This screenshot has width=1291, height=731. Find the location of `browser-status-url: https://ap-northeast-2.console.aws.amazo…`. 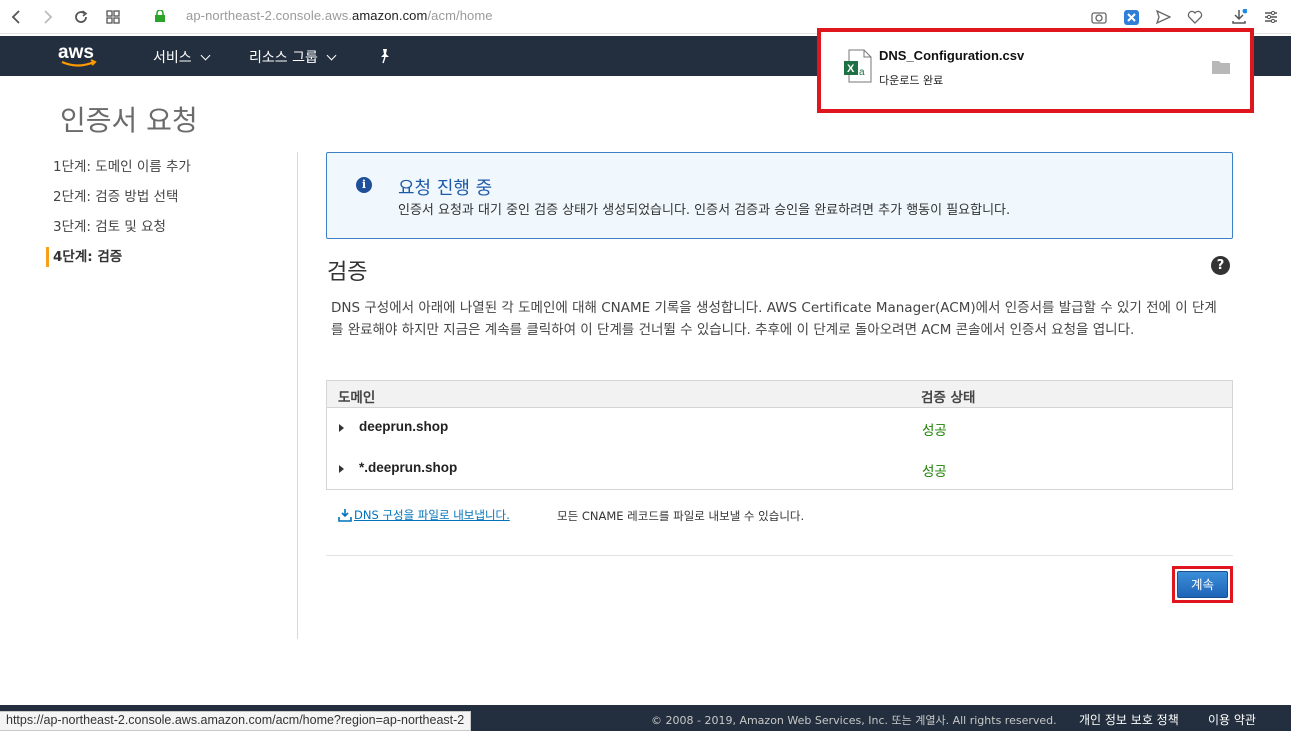

browser-status-url: https://ap-northeast-2.console.aws.amazo… is located at coordinates (236, 721).